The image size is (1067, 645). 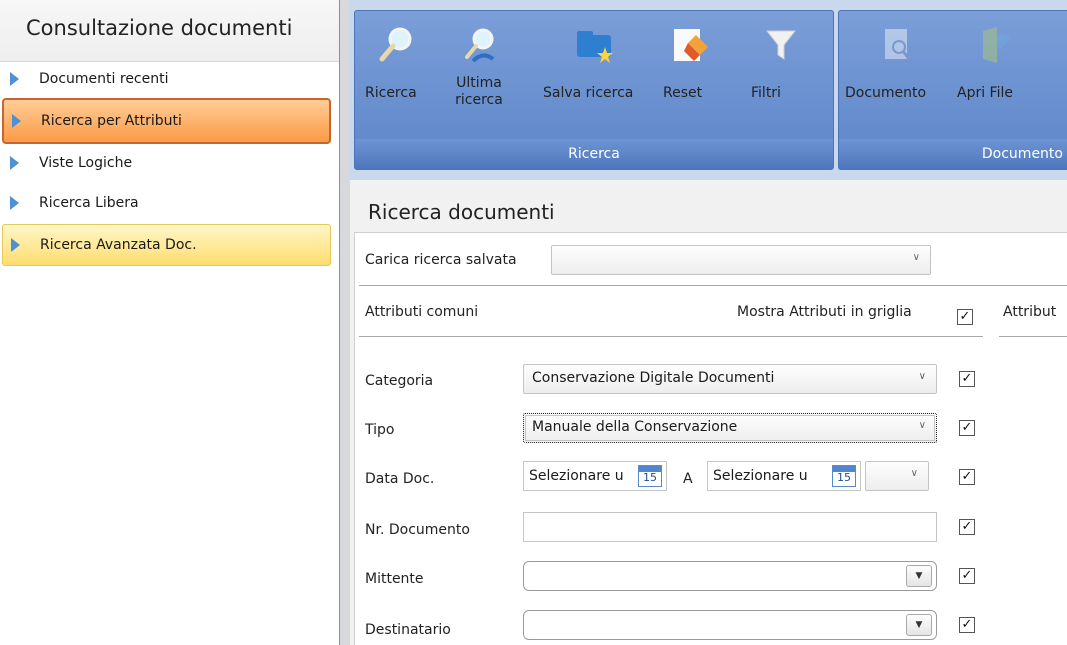 What do you see at coordinates (953, 154) in the screenshot?
I see `ribbon-group-label: Documento` at bounding box center [953, 154].